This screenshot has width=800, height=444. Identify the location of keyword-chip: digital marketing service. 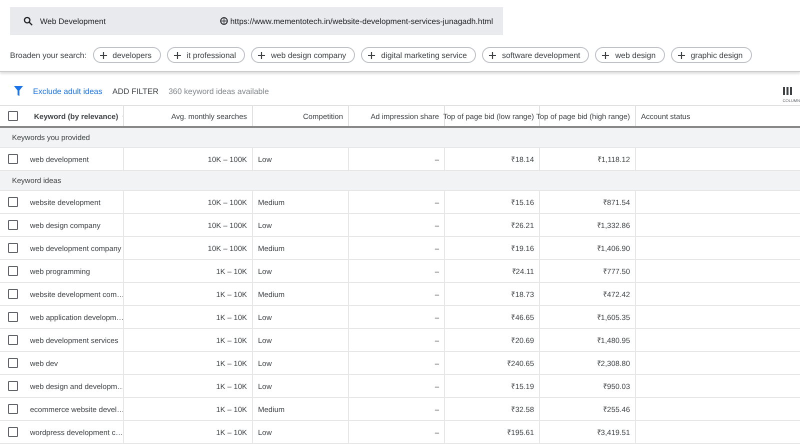
(418, 55).